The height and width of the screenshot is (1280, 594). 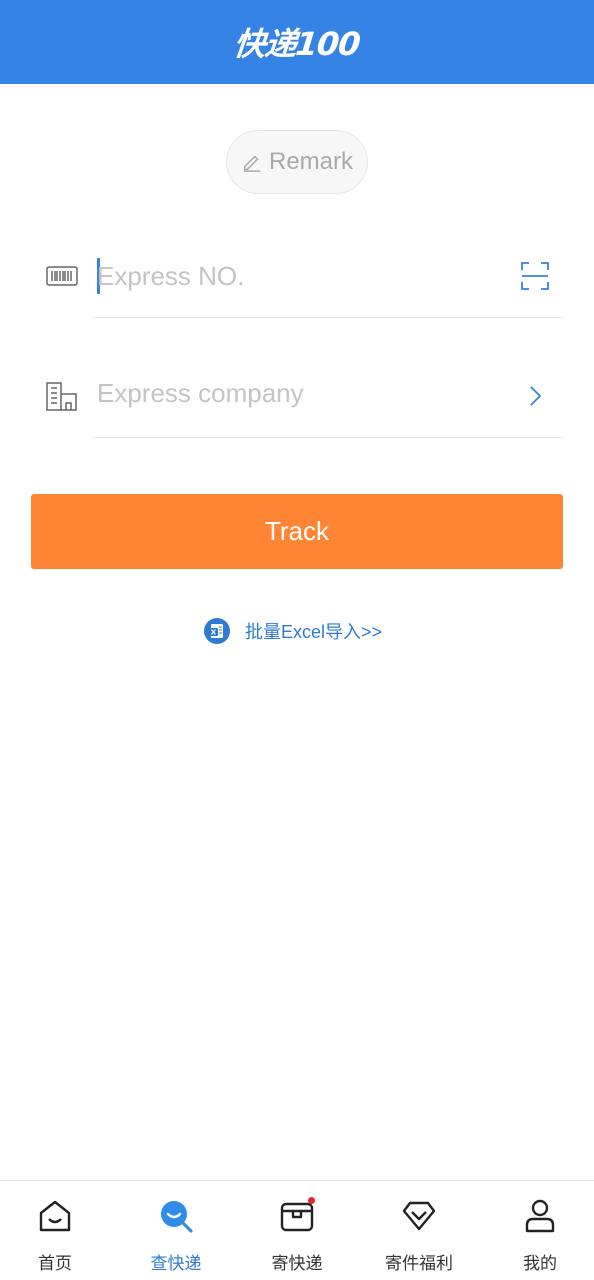 I want to click on tab-shipping-benefits-label: 寄件福利, so click(x=419, y=1263).